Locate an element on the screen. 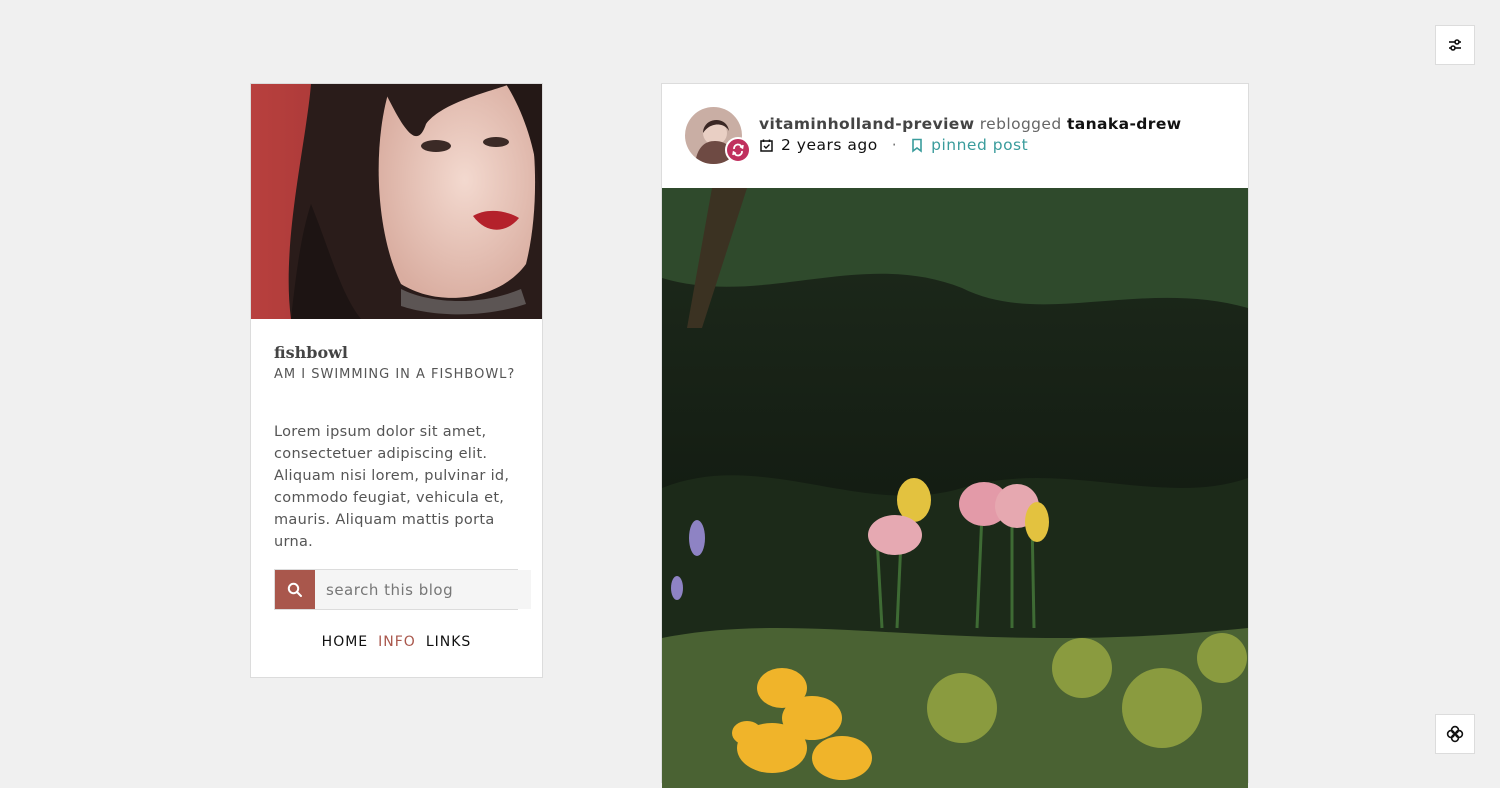  pinned-label: pinned post is located at coordinates (980, 145).